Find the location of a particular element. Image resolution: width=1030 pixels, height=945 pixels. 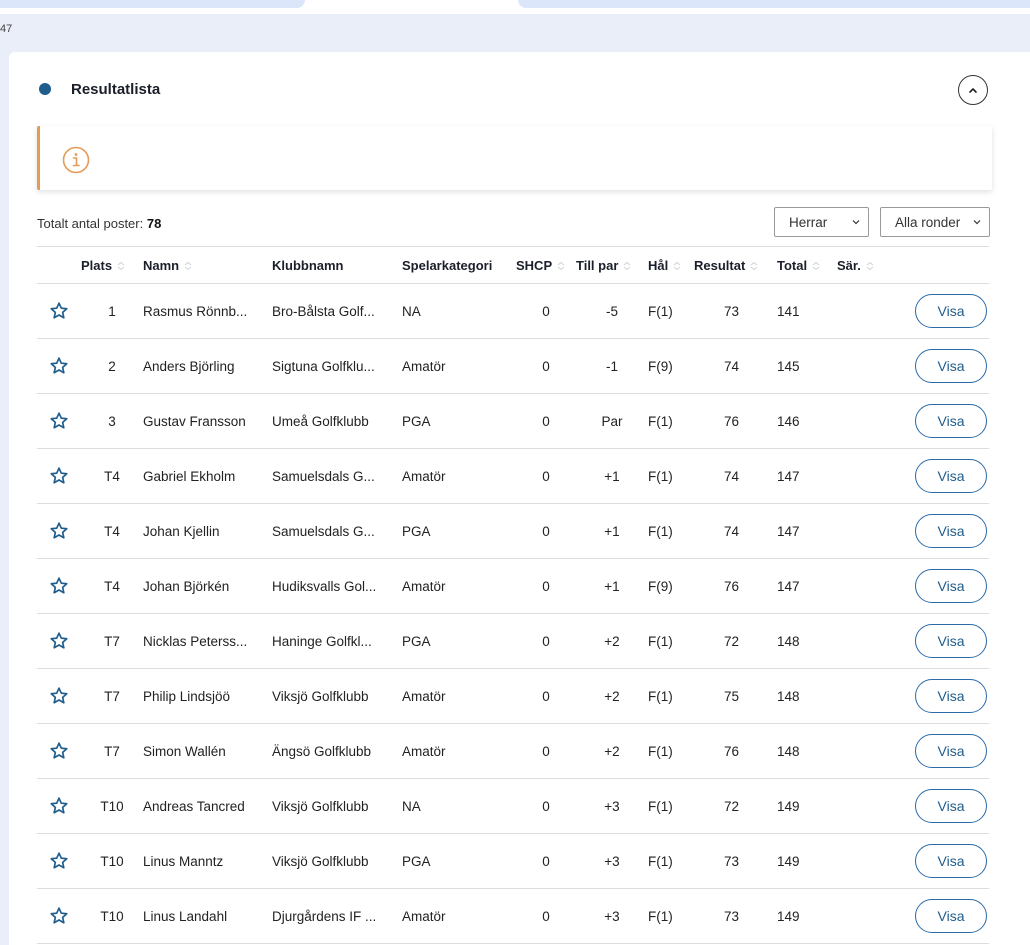

col-resultat: Resultat is located at coordinates (731, 265).